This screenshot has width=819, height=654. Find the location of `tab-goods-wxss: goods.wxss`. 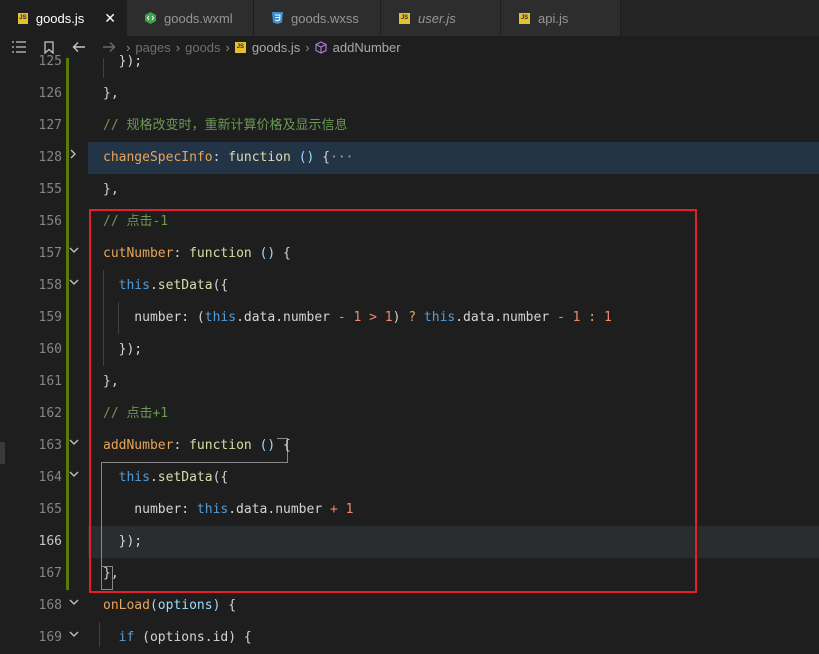

tab-goods-wxss: goods.wxss is located at coordinates (317, 18).